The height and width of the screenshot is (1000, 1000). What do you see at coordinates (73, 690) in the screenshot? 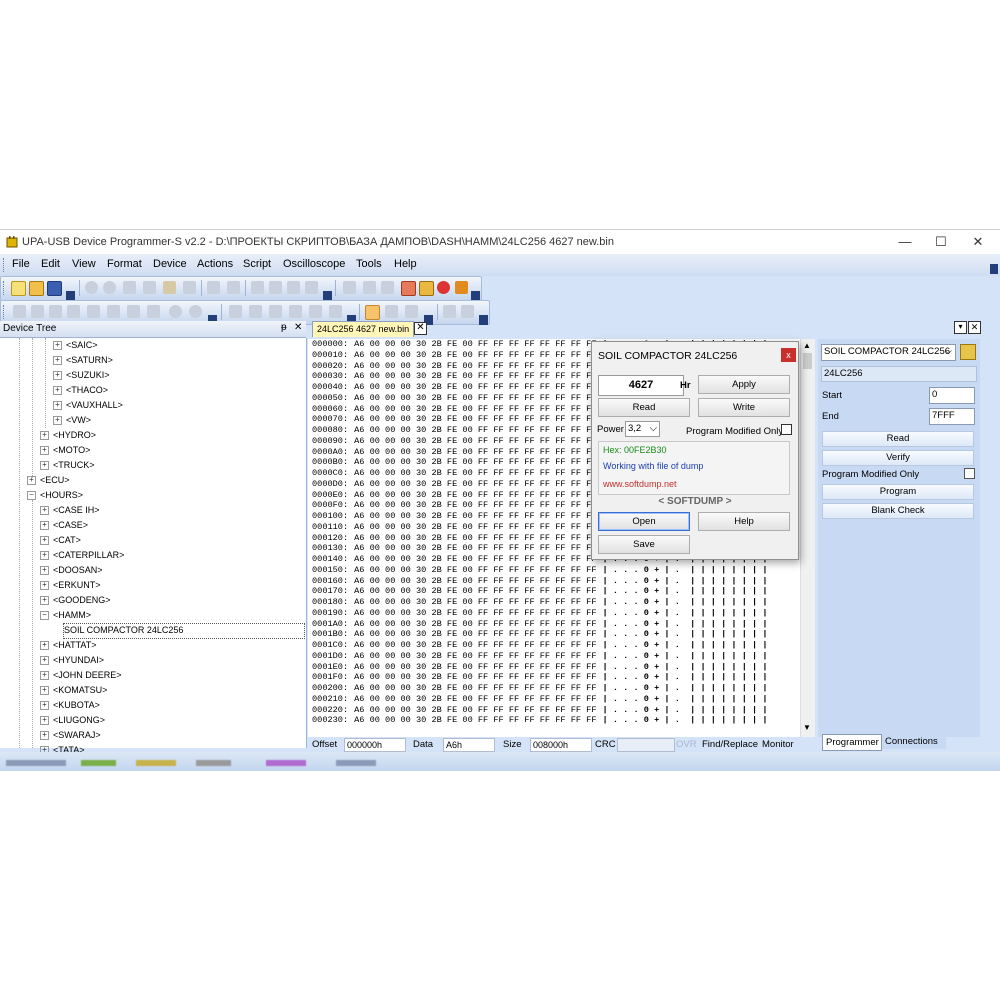
I see `tree-node: + <KOMATSU>` at bounding box center [73, 690].